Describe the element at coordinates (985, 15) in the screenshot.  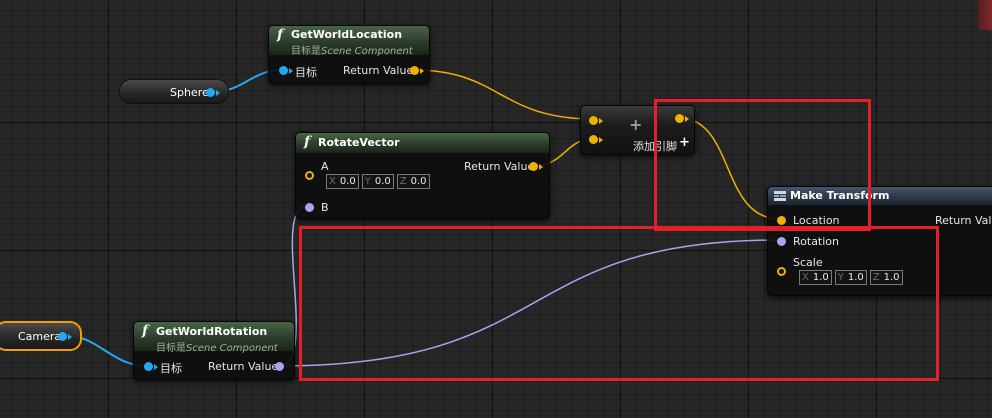
I see `offscreen-node-edge` at that location.